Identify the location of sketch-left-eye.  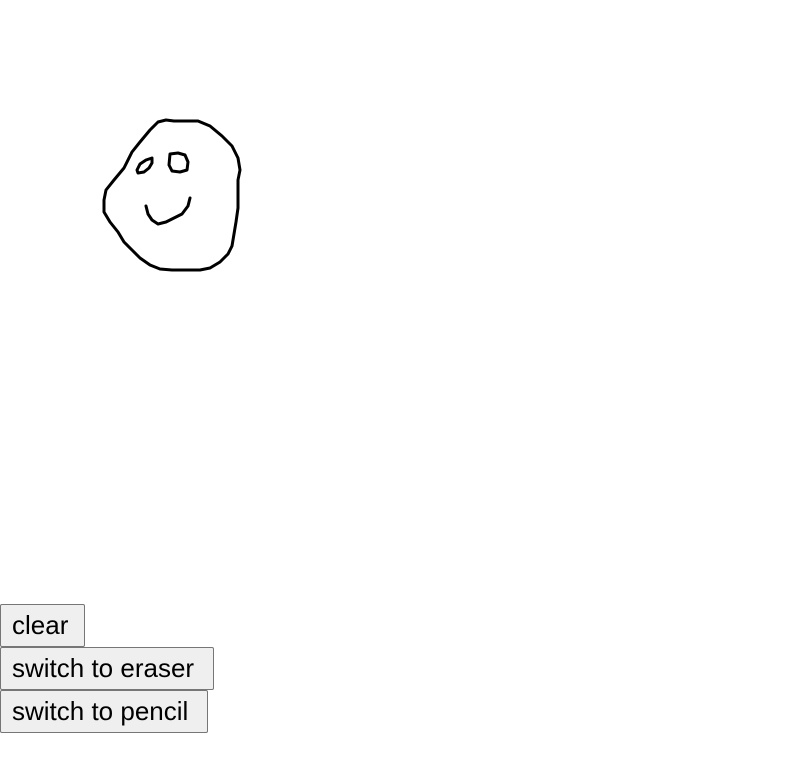
(144, 165).